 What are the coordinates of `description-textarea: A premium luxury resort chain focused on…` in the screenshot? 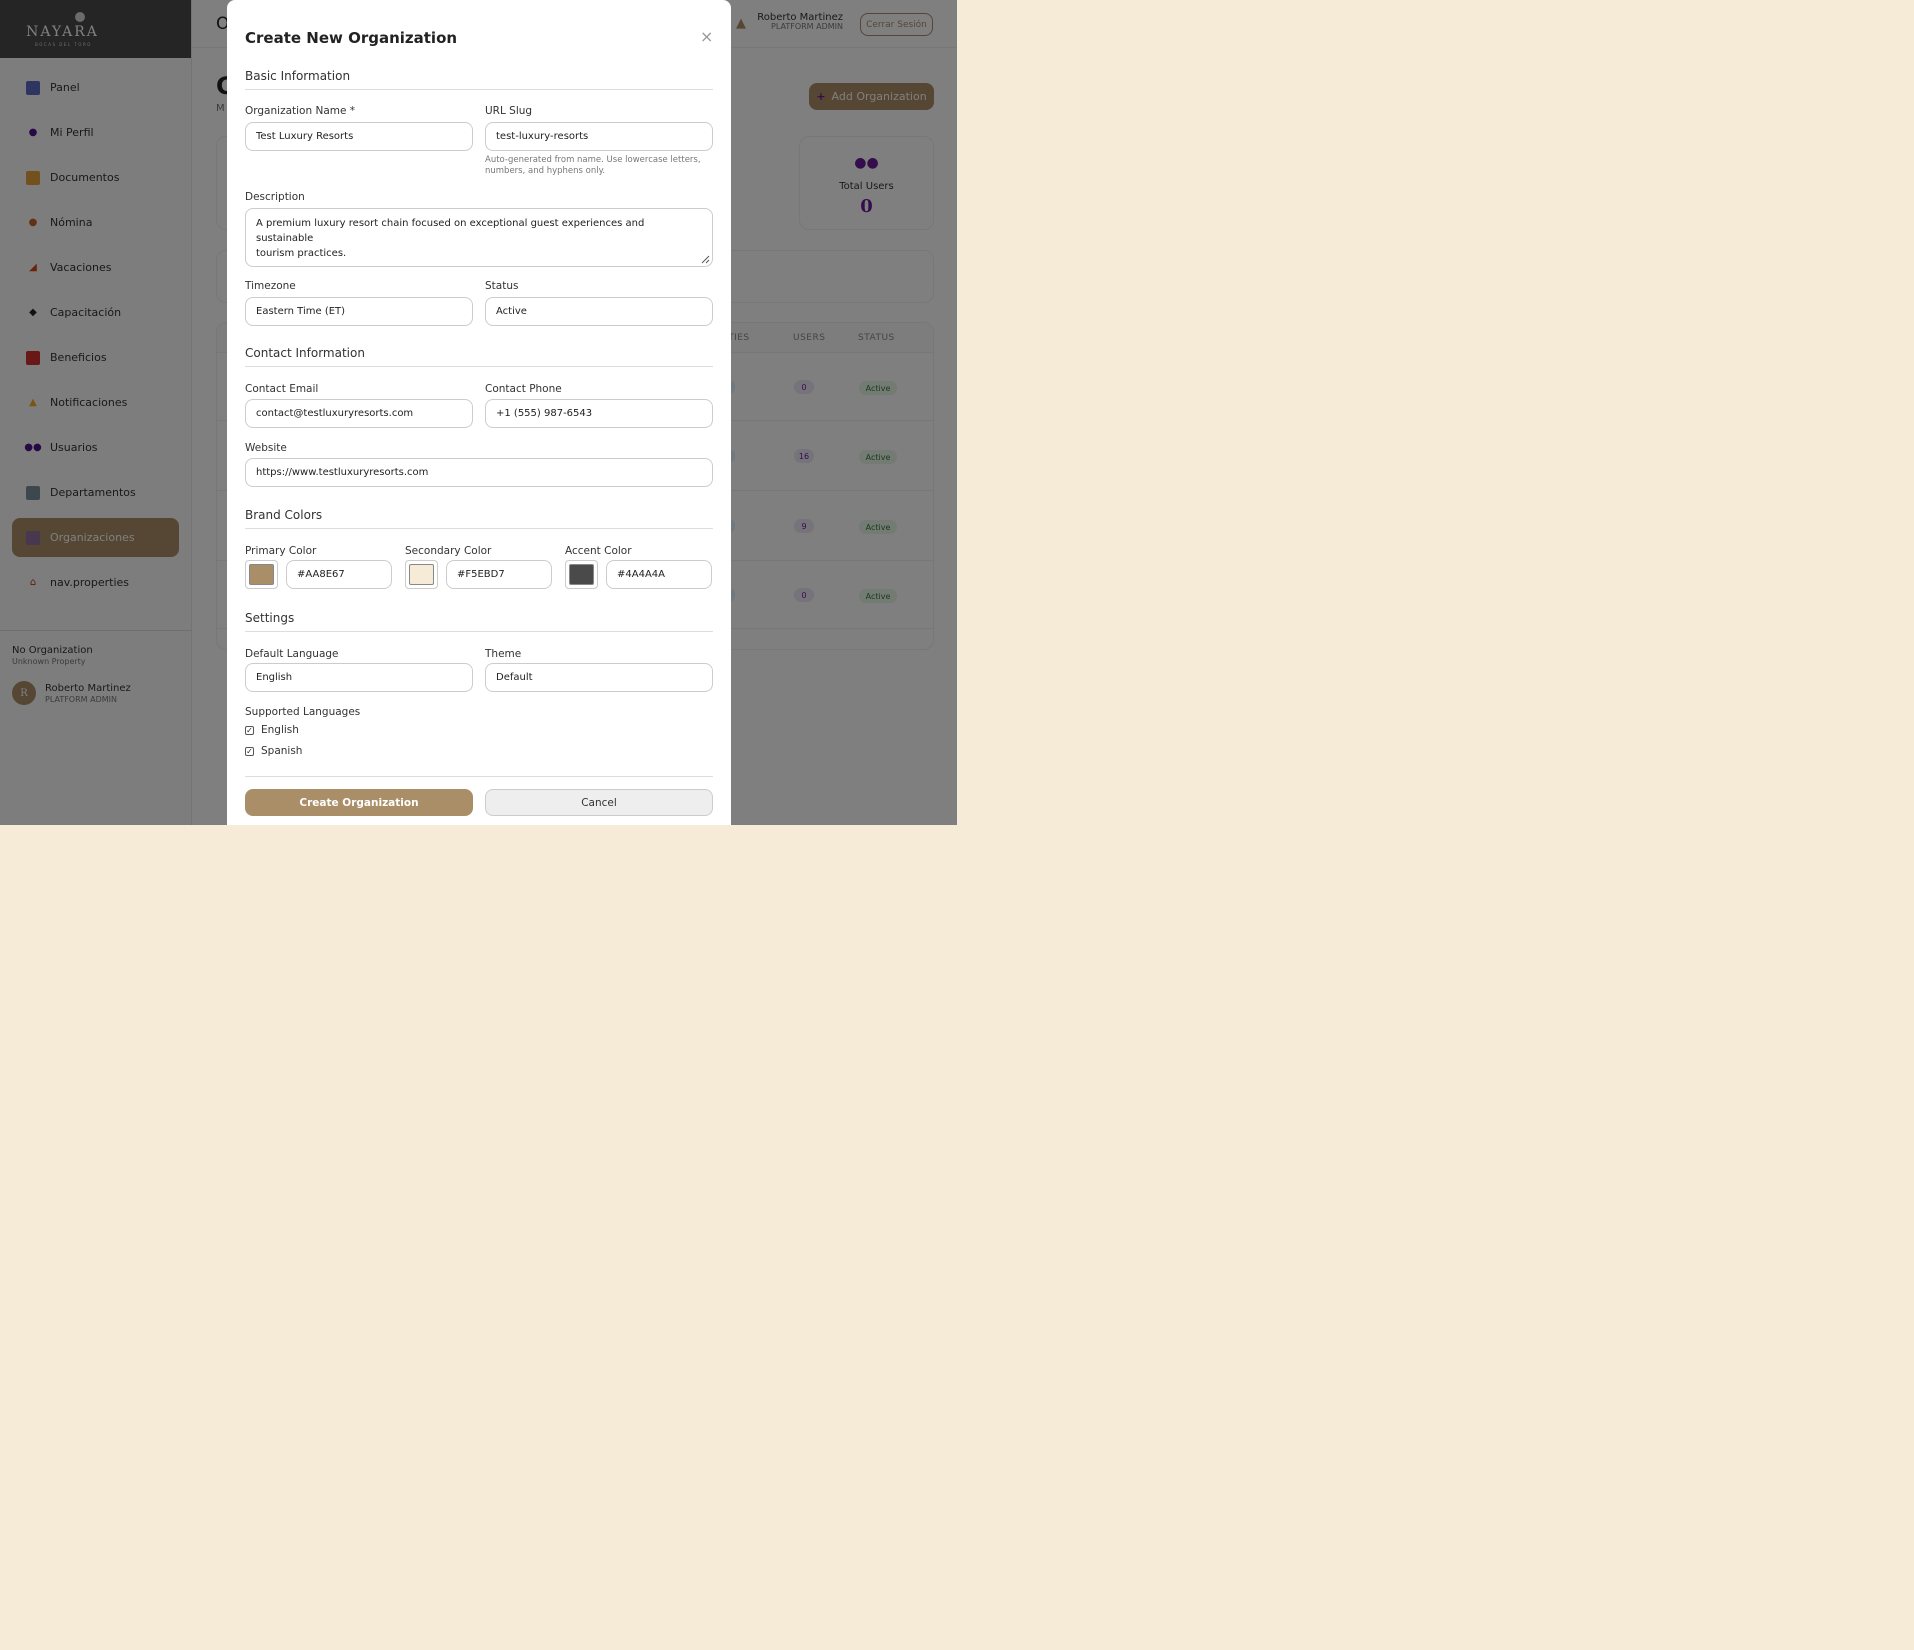 It's located at (479, 237).